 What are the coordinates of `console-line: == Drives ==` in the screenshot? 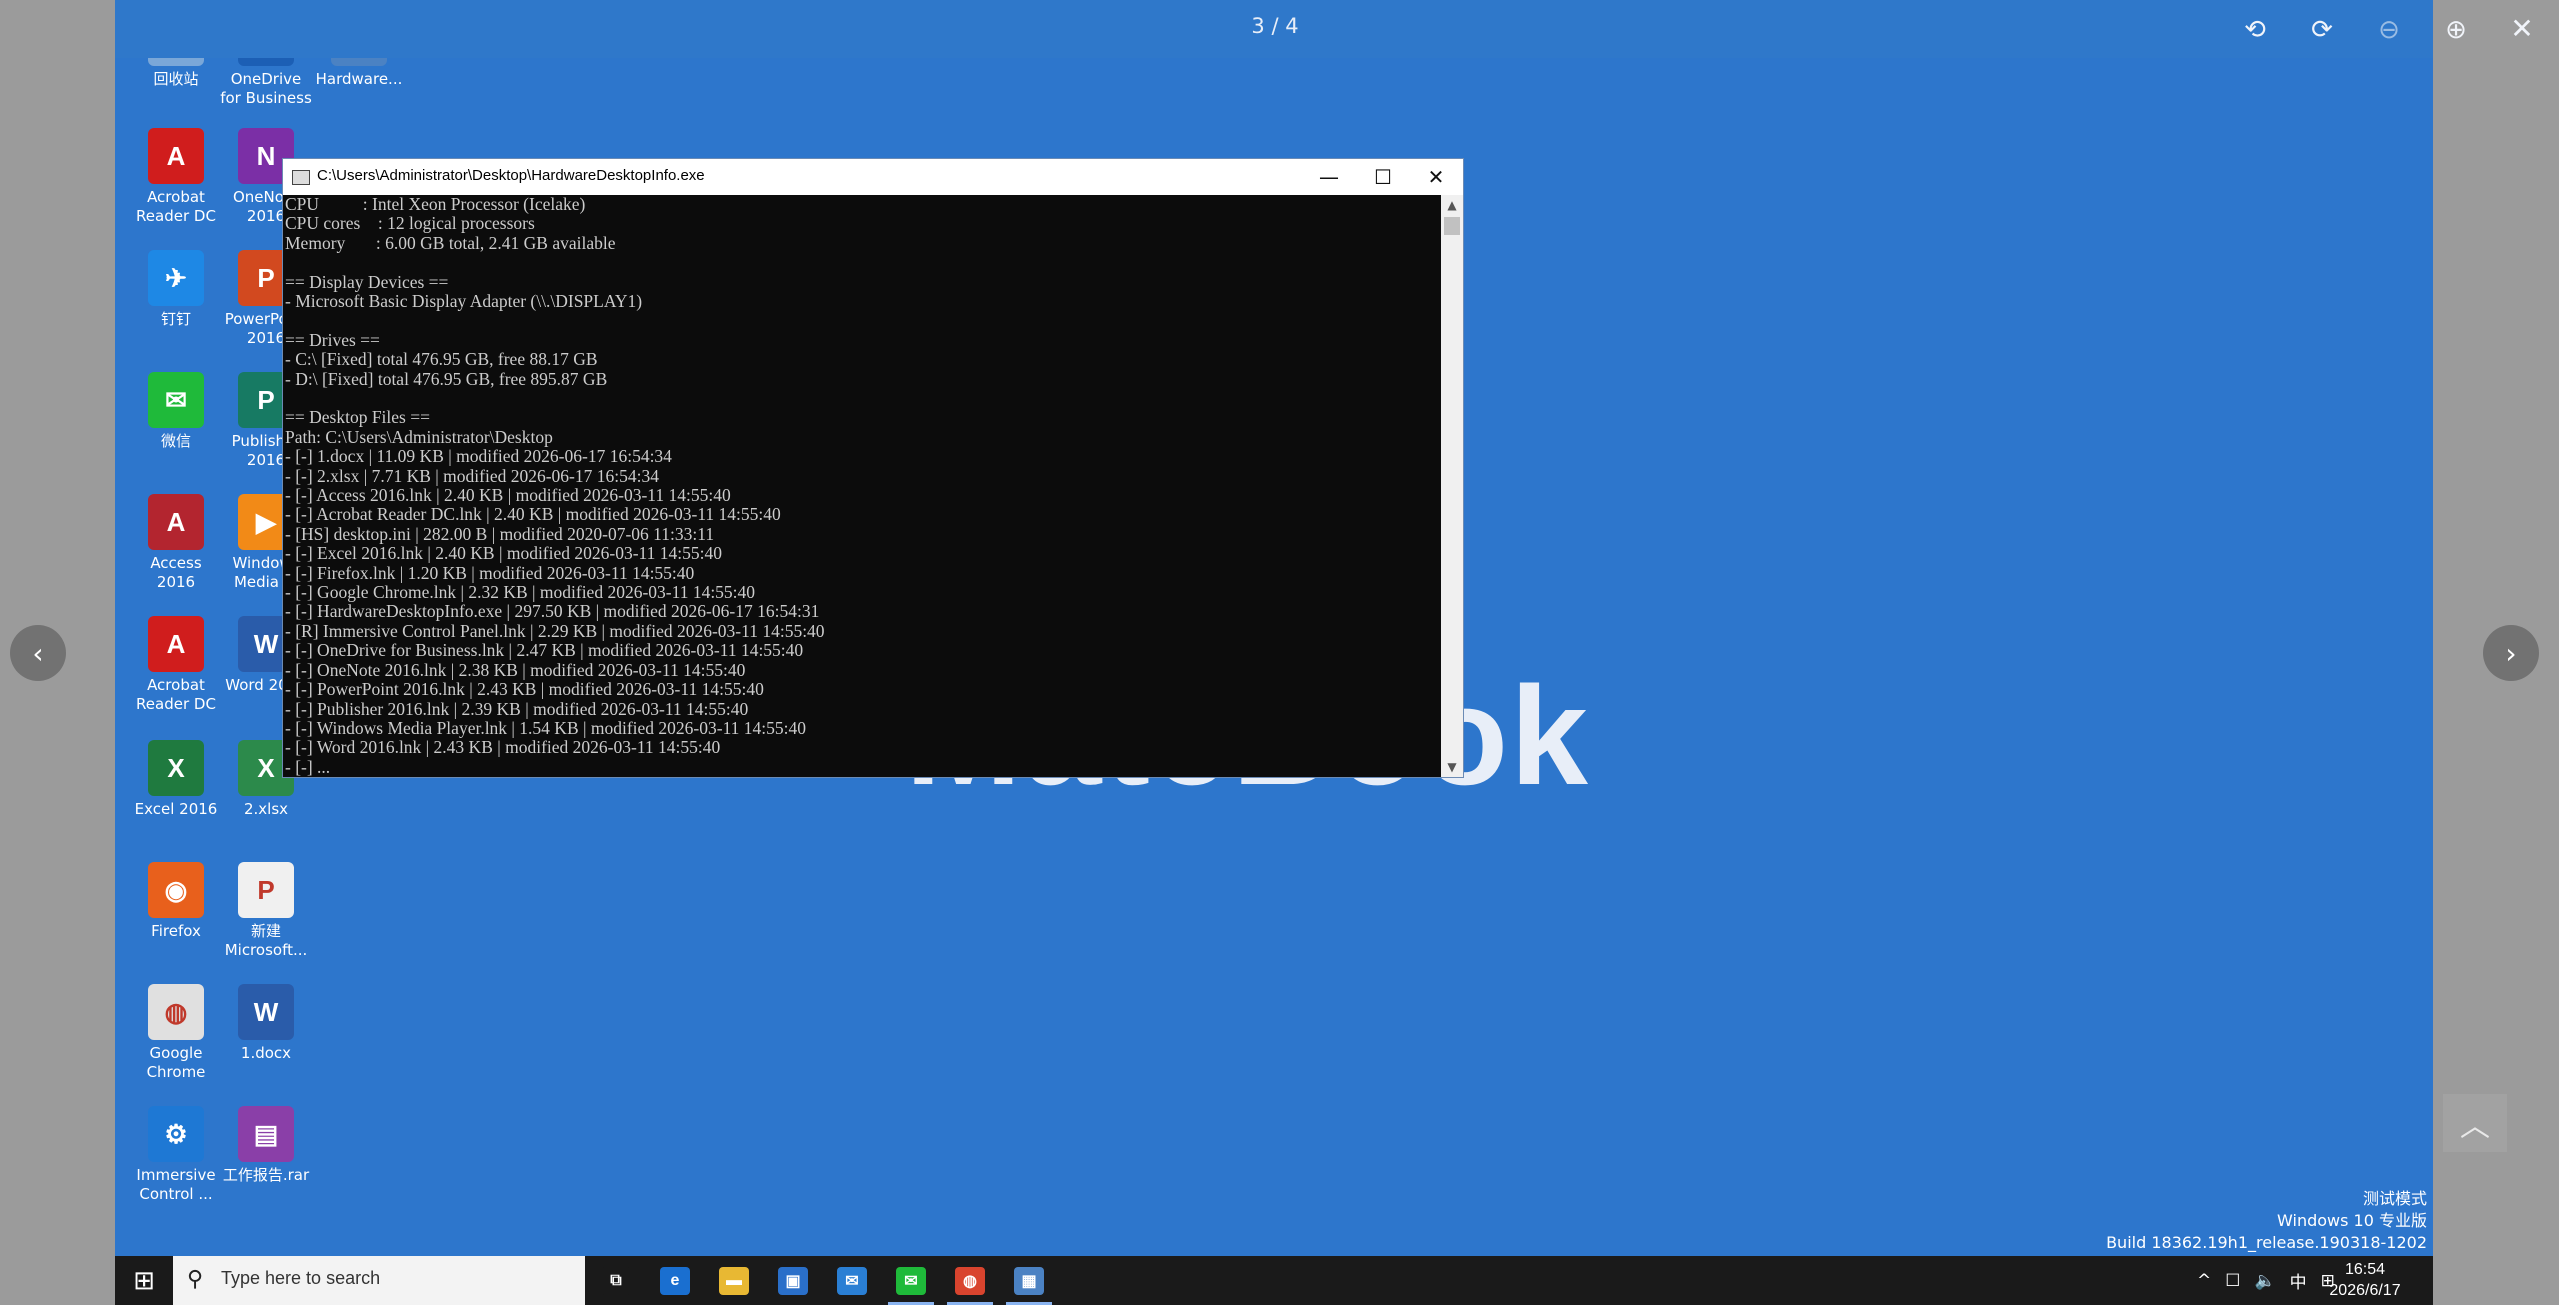 It's located at (332, 339).